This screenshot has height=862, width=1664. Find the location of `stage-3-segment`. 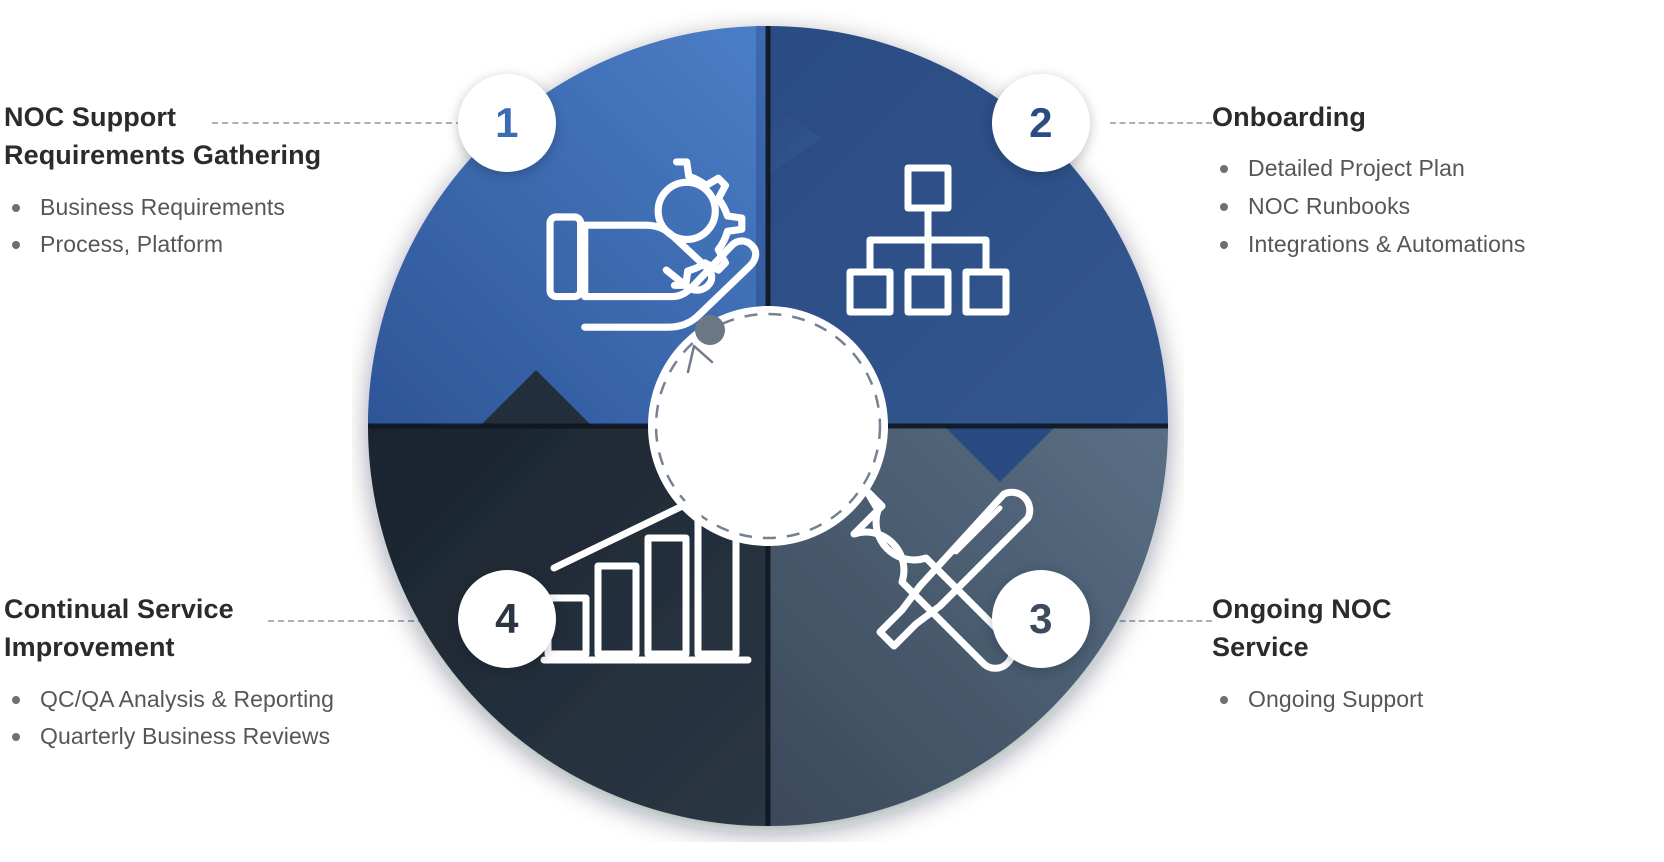

stage-3-segment is located at coordinates (941, 626).